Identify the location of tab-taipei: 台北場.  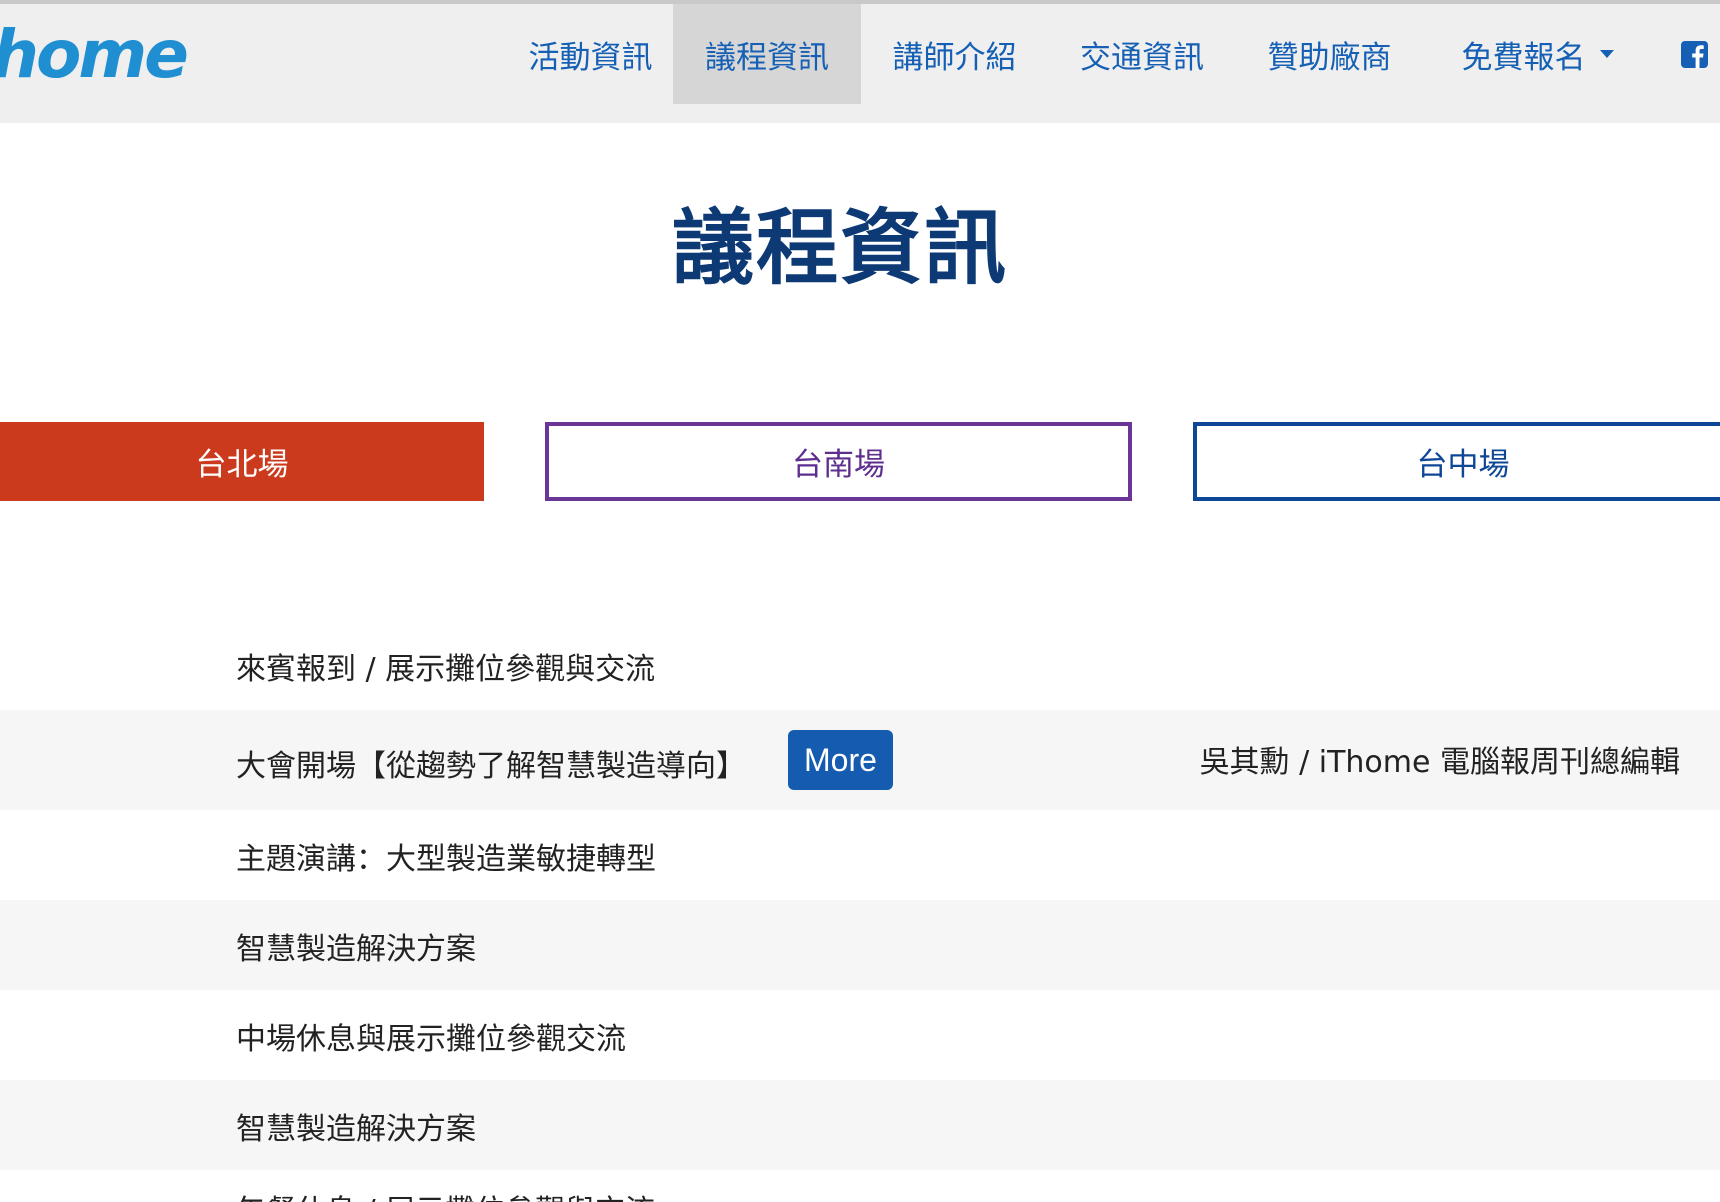
(242, 461).